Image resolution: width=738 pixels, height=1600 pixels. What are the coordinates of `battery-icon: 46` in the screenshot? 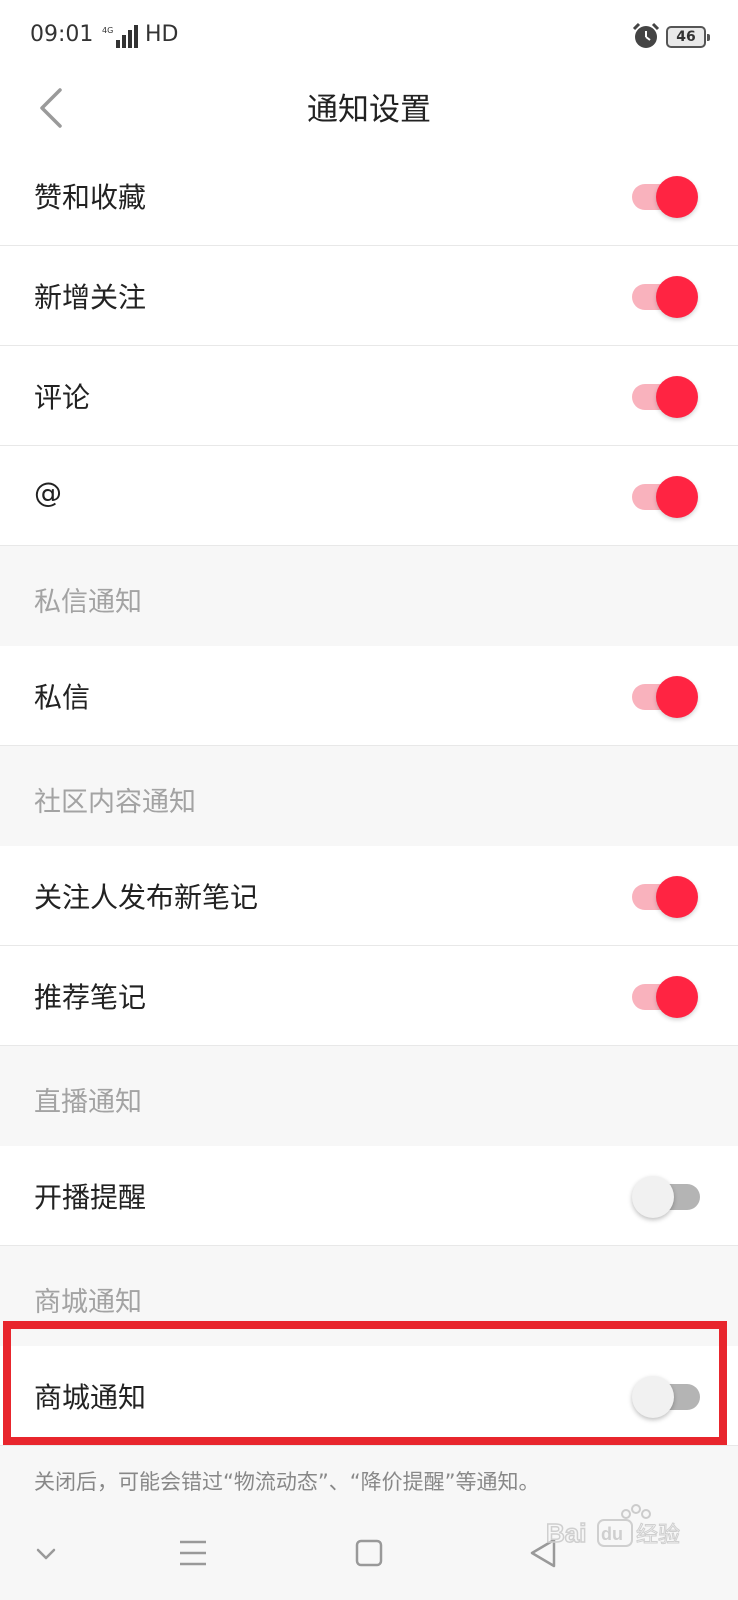 It's located at (688, 37).